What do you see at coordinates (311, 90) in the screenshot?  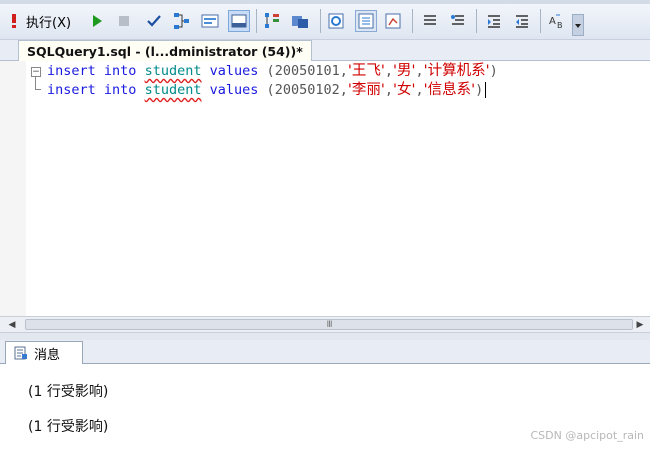 I see `value-id: 20050102,` at bounding box center [311, 90].